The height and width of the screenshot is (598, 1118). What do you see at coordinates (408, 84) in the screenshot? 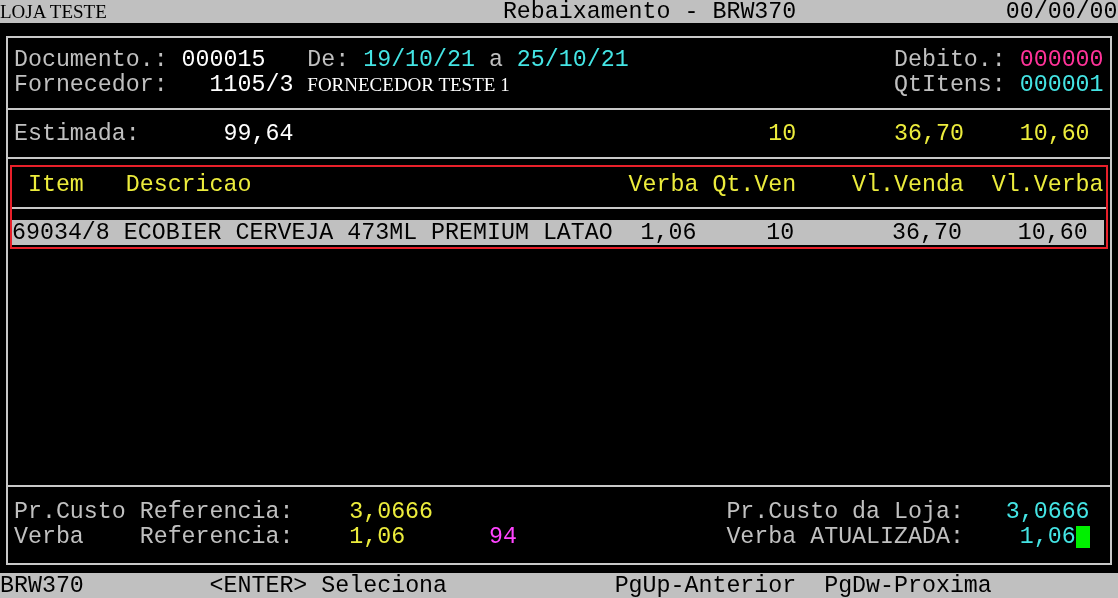
I see `supplier-name: FORNECEDOR TESTE 1` at bounding box center [408, 84].